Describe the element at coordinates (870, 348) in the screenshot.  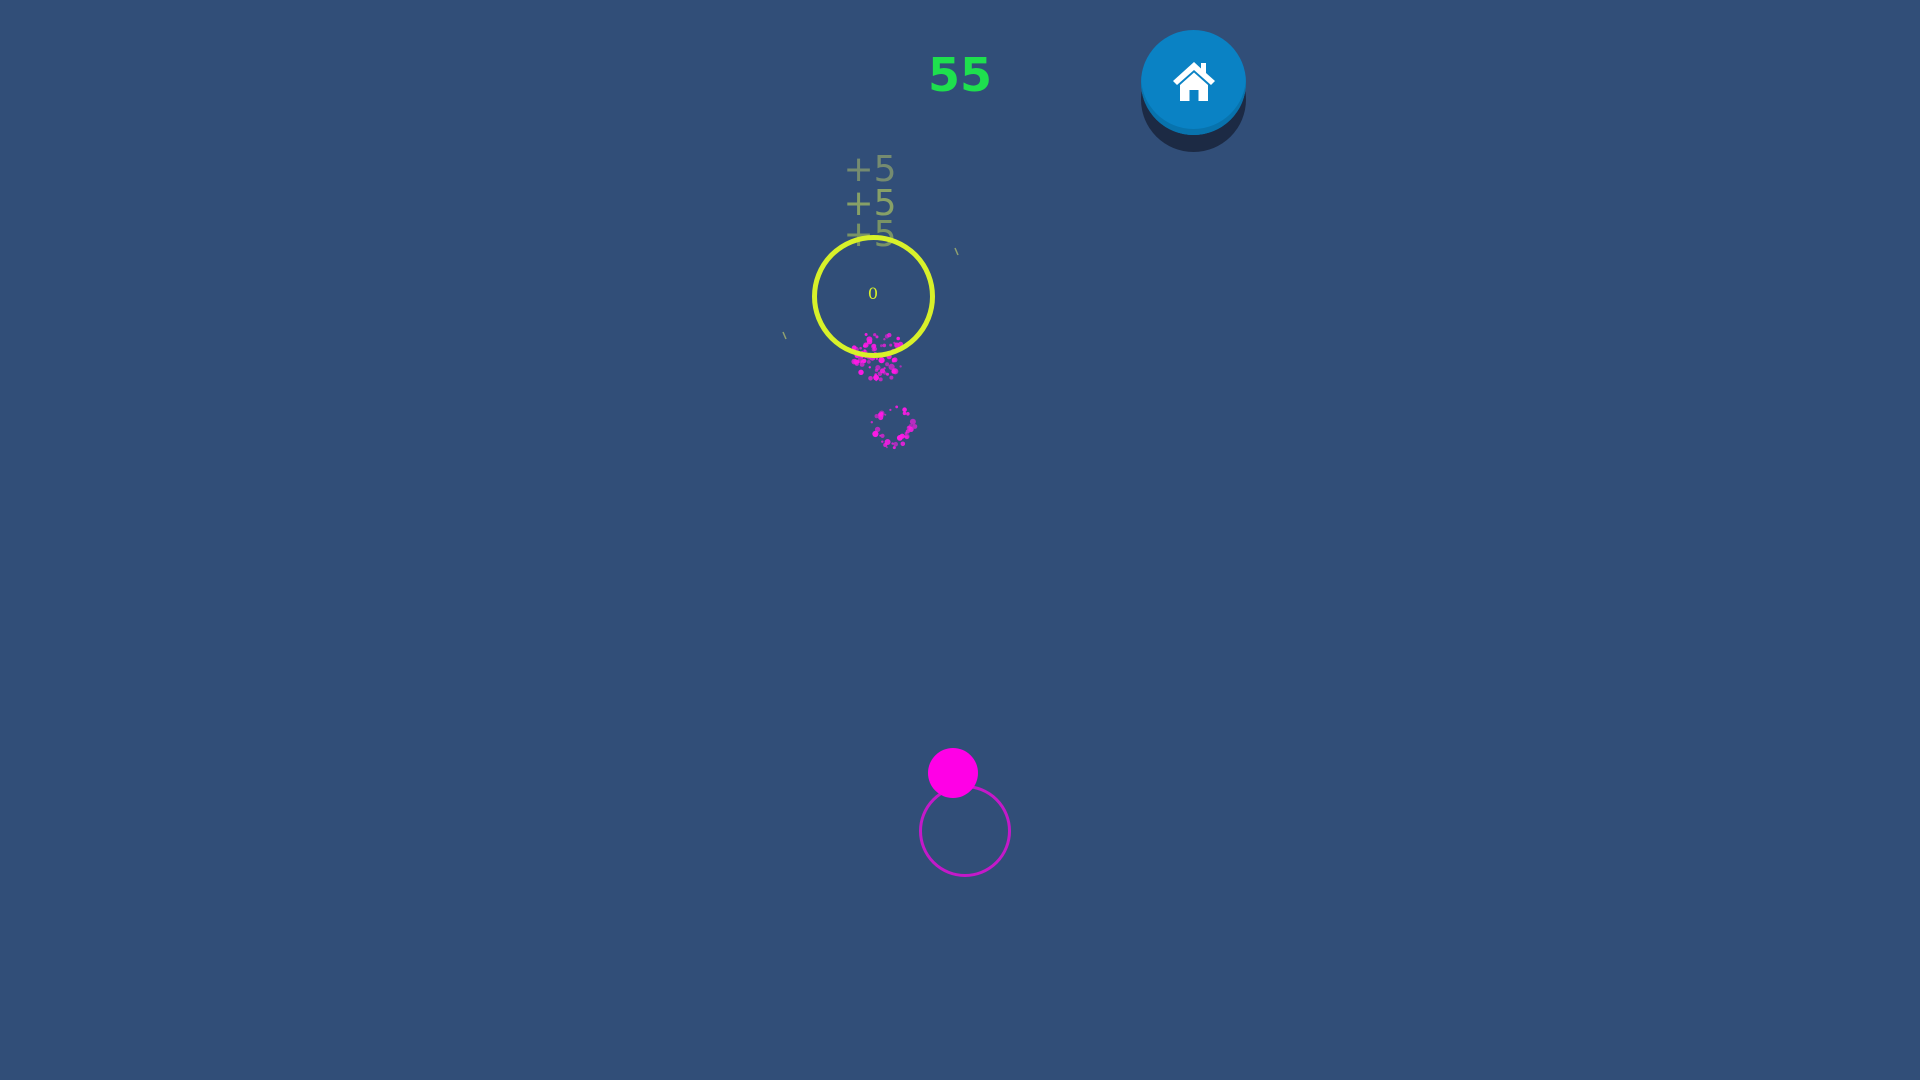
I see `particle-effects` at that location.